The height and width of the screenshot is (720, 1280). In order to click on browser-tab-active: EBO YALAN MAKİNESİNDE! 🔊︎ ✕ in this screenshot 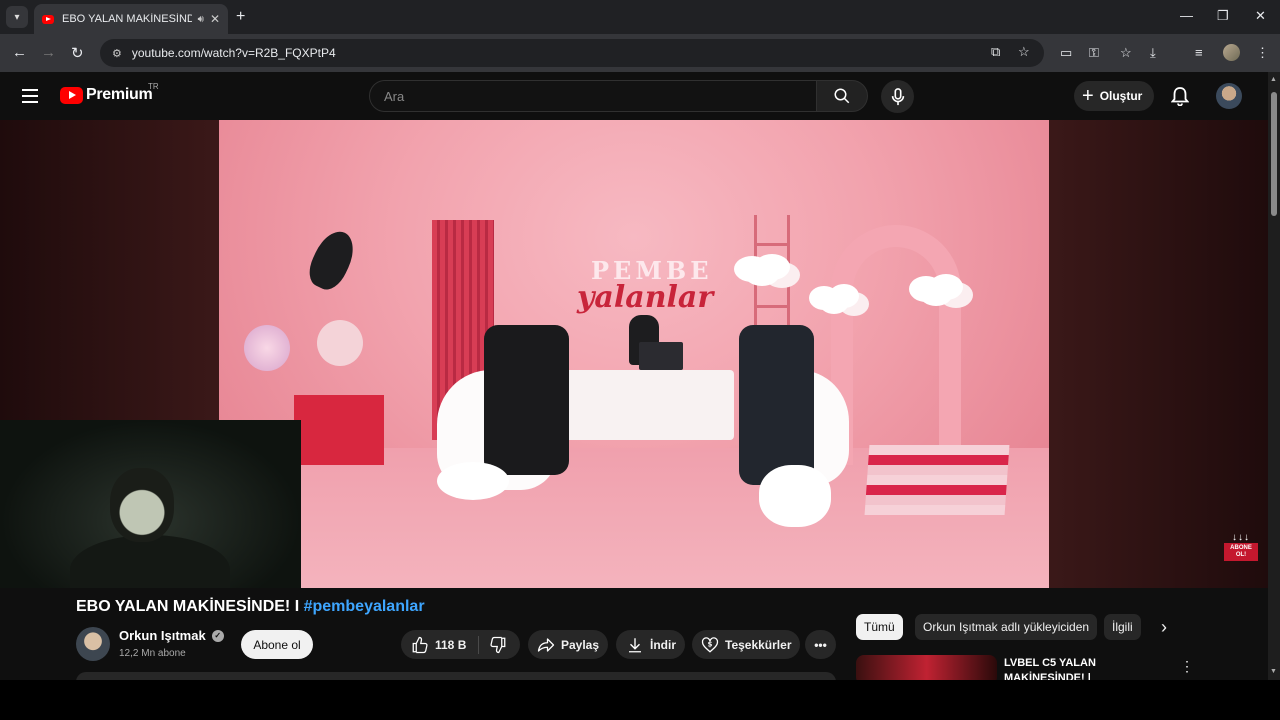, I will do `click(131, 19)`.